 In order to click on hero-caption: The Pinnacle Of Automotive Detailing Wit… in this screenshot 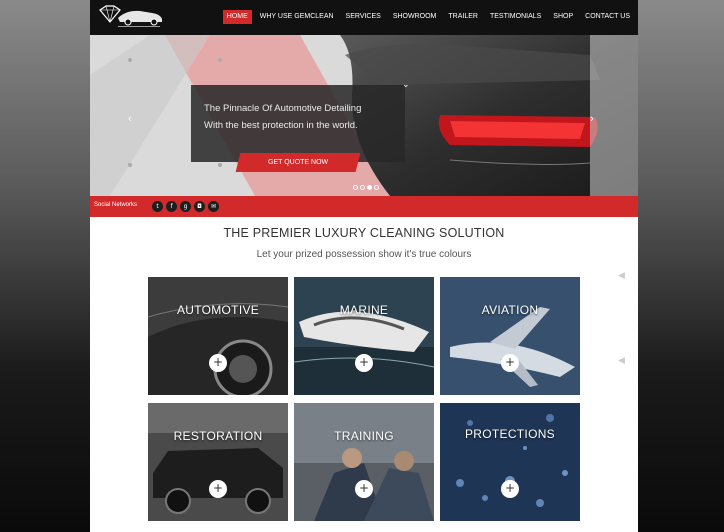, I will do `click(298, 123)`.